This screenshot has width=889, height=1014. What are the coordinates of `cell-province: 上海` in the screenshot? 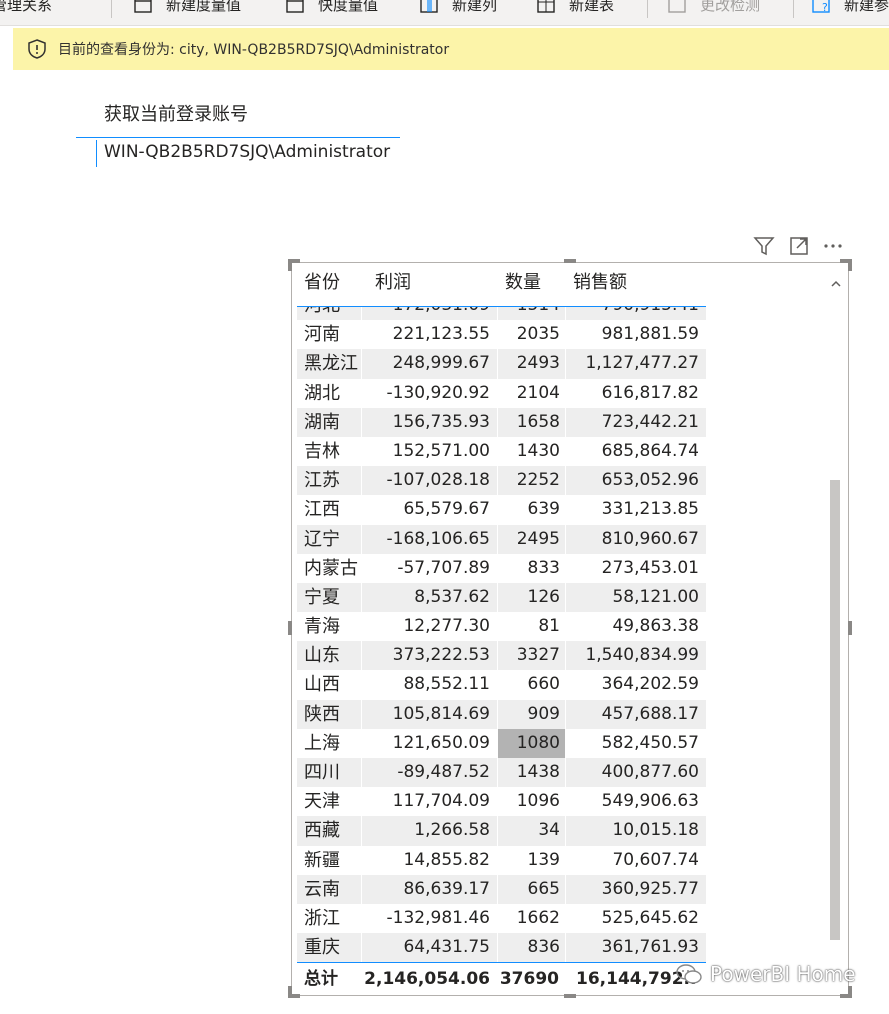 It's located at (322, 743).